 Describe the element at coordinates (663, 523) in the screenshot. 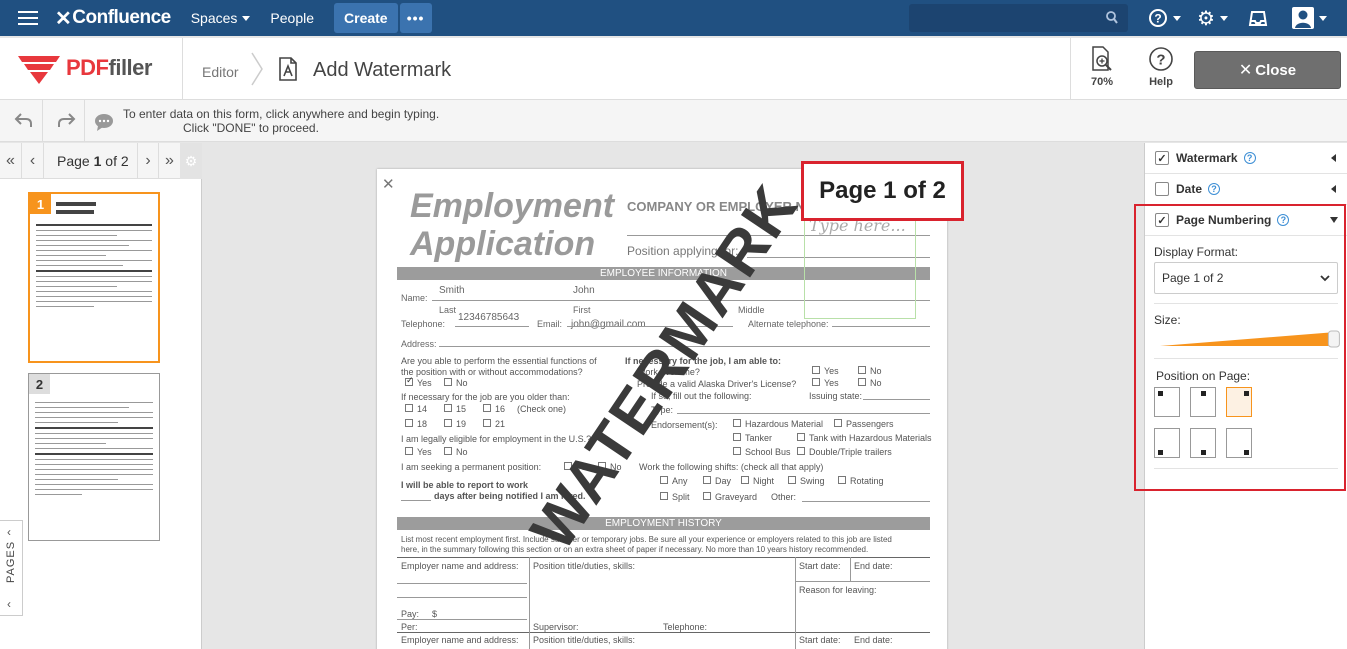

I see `section-employment-history: EMPLOYMENT HISTORY` at that location.